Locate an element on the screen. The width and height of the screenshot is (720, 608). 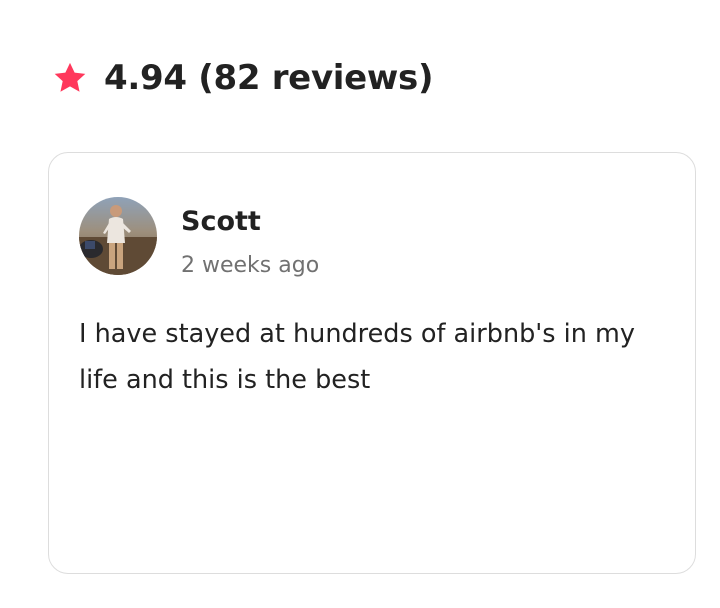
star-icon is located at coordinates (70, 78).